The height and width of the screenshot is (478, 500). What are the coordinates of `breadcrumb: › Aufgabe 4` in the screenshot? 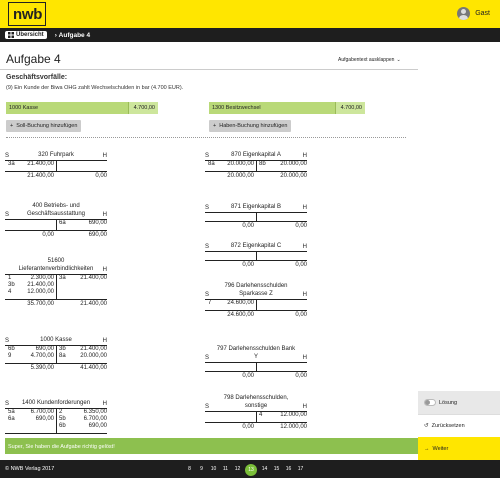 It's located at (72, 35).